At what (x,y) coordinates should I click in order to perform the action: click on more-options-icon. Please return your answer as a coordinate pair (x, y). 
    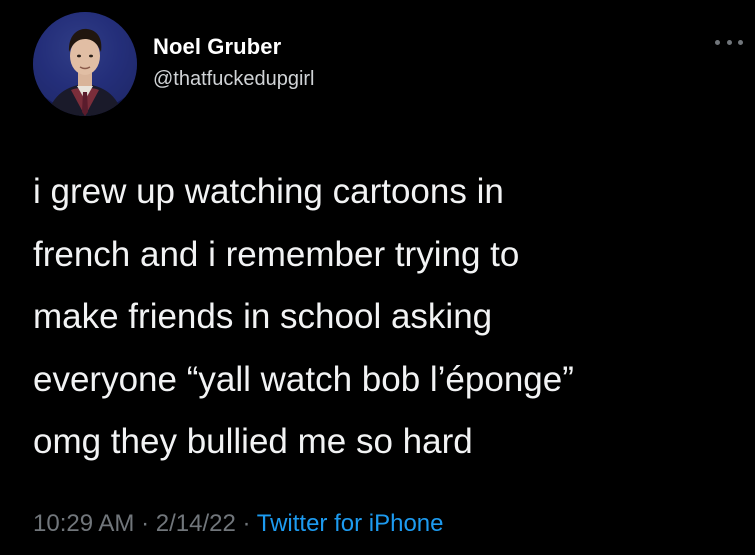
    Looking at the image, I should click on (729, 42).